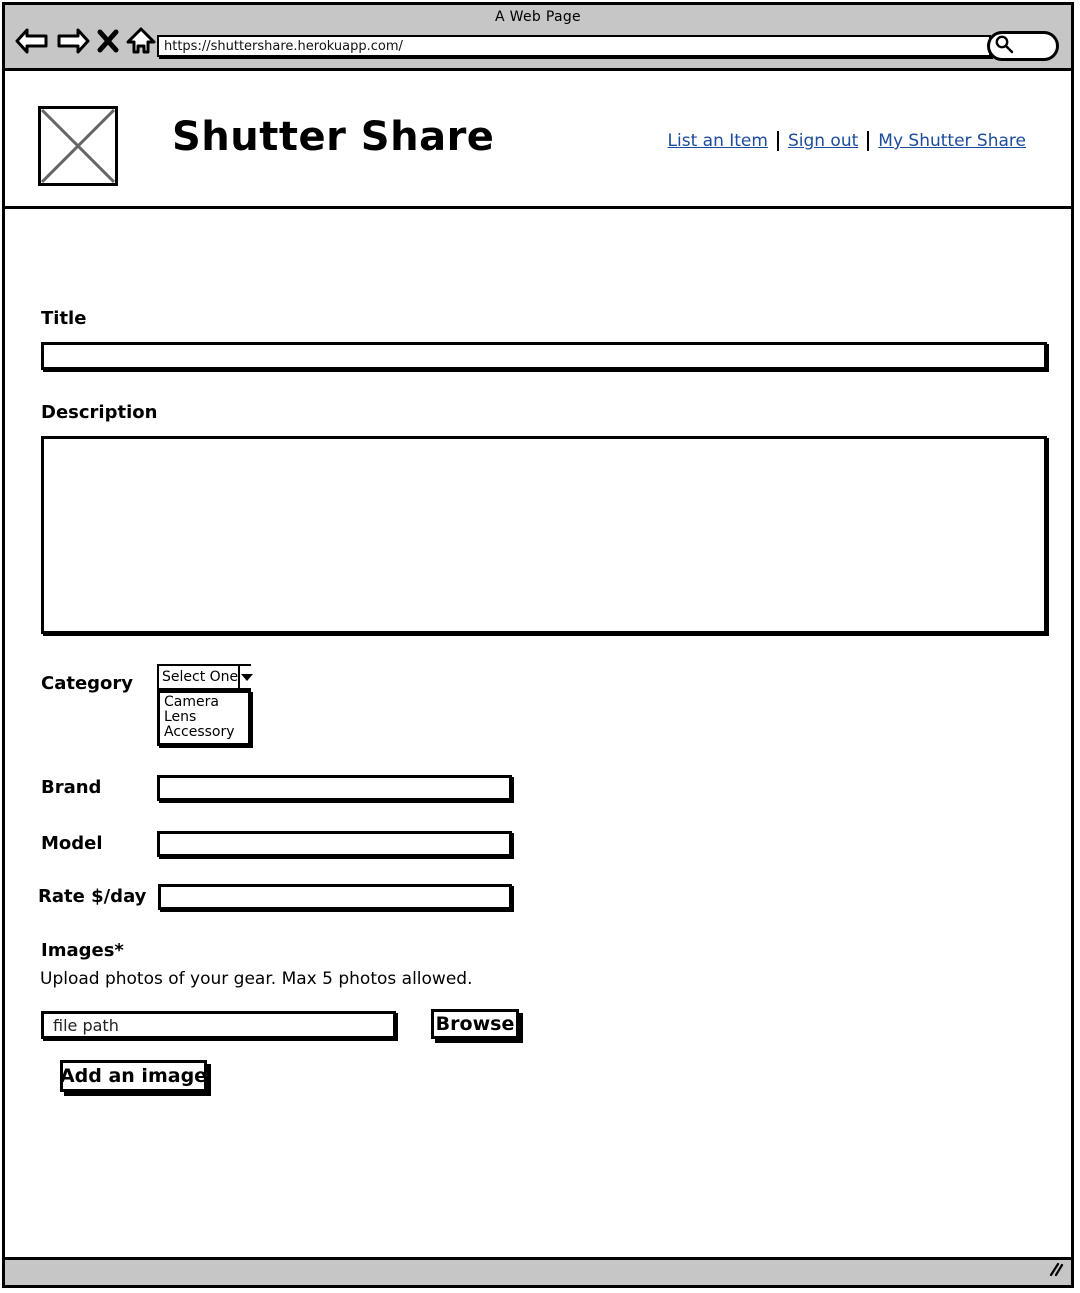 The width and height of the screenshot is (1080, 1293). What do you see at coordinates (574, 46) in the screenshot?
I see `url-input: https://shuttershare.herokuapp.com/` at bounding box center [574, 46].